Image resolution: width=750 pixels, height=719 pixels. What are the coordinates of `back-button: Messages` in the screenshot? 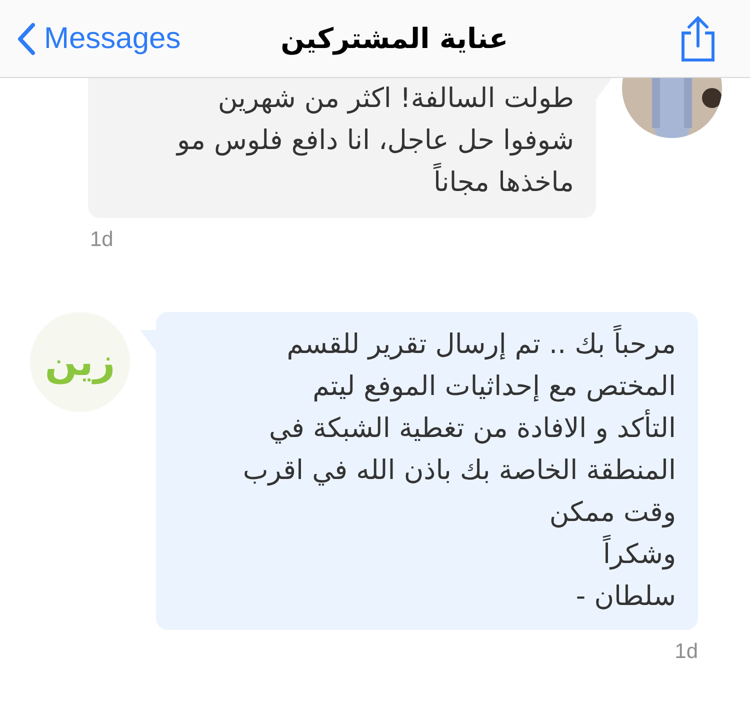 It's located at (98, 39).